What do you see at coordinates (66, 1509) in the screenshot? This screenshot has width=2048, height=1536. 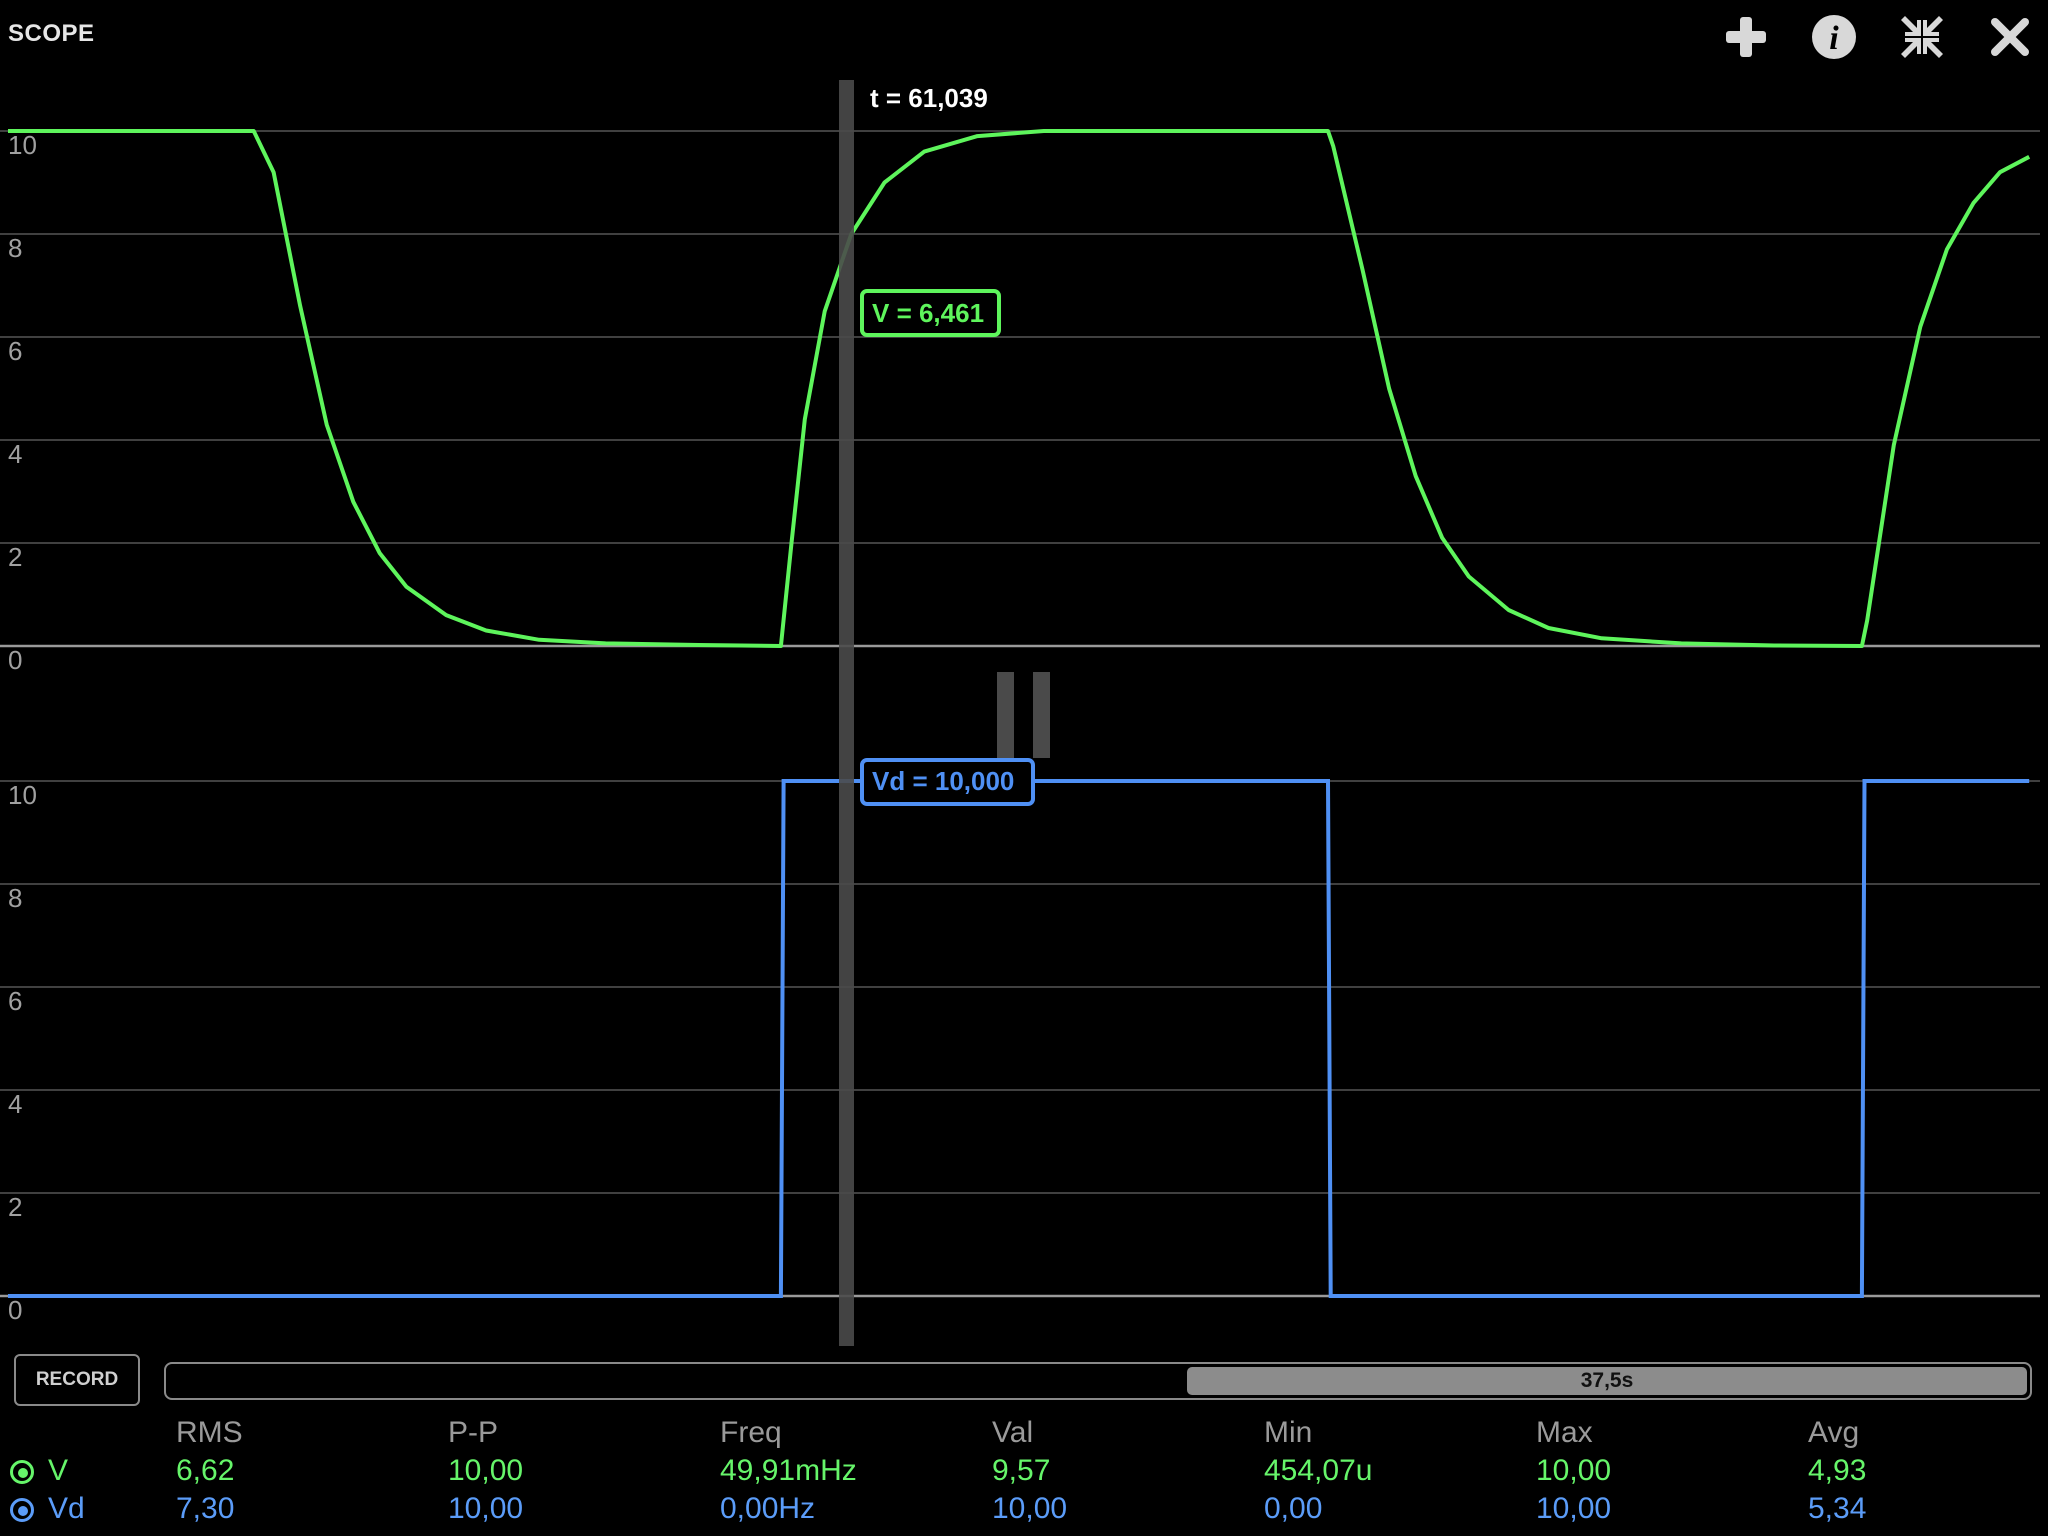 I see `channel-vd-name: Vd` at bounding box center [66, 1509].